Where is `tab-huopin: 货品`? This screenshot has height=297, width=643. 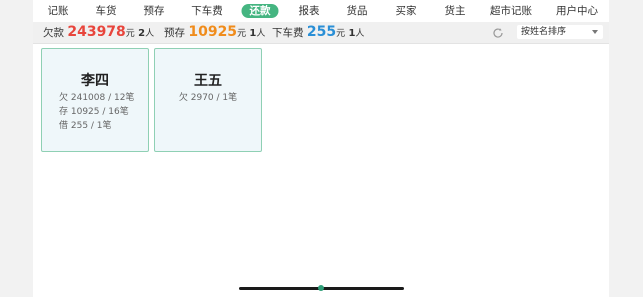
tab-huopin: 货品 is located at coordinates (357, 11).